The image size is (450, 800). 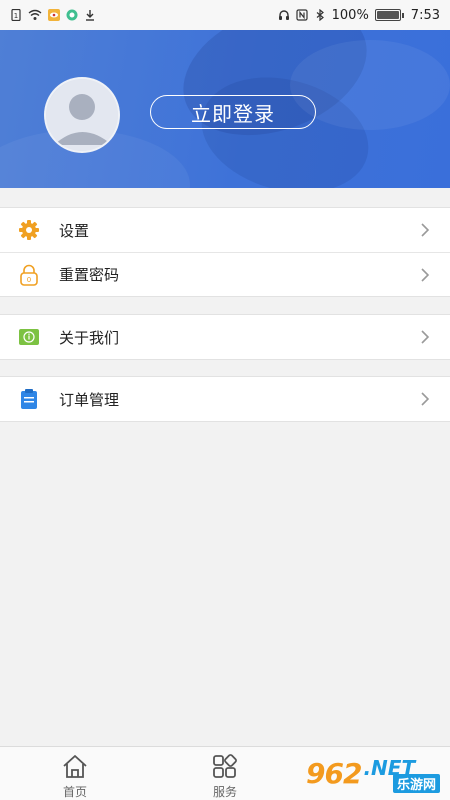 I want to click on menu-label-order-management: 订单管理, so click(x=89, y=399).